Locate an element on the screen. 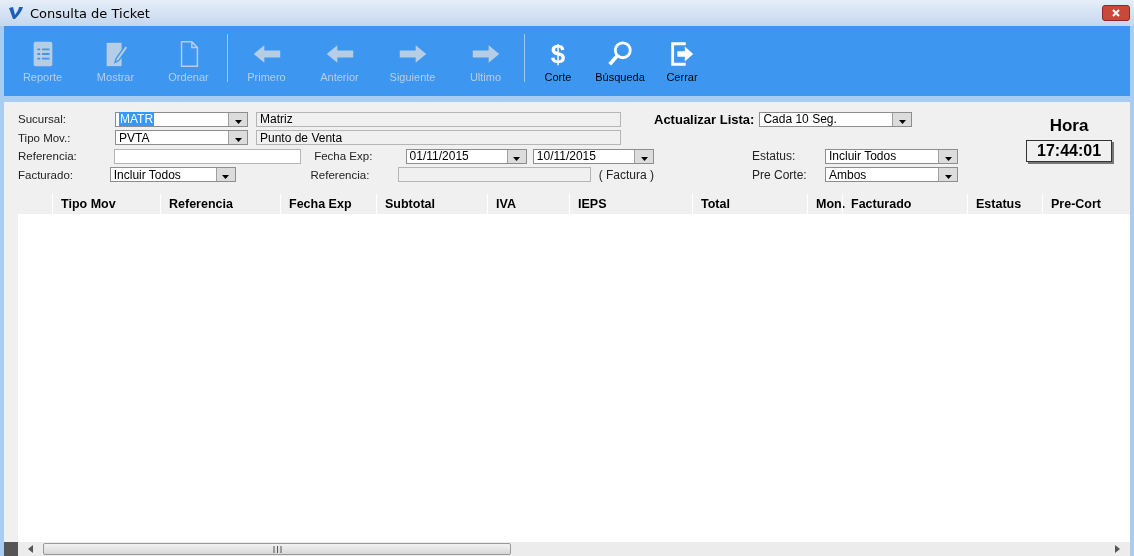  field-label: Estatus: is located at coordinates (774, 156).